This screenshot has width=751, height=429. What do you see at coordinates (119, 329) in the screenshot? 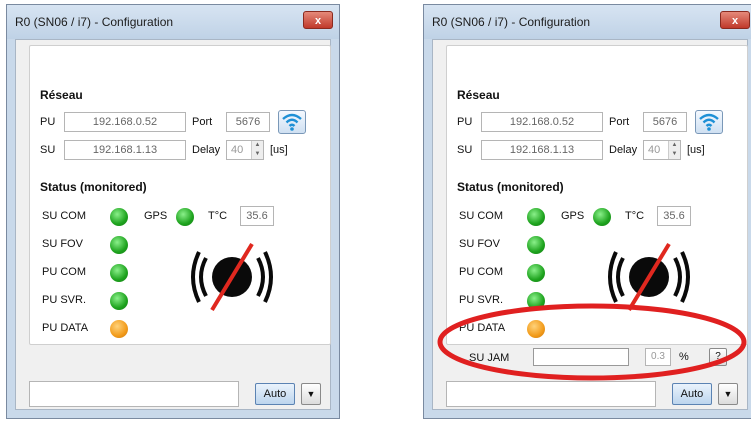
I see `pu-data-led` at bounding box center [119, 329].